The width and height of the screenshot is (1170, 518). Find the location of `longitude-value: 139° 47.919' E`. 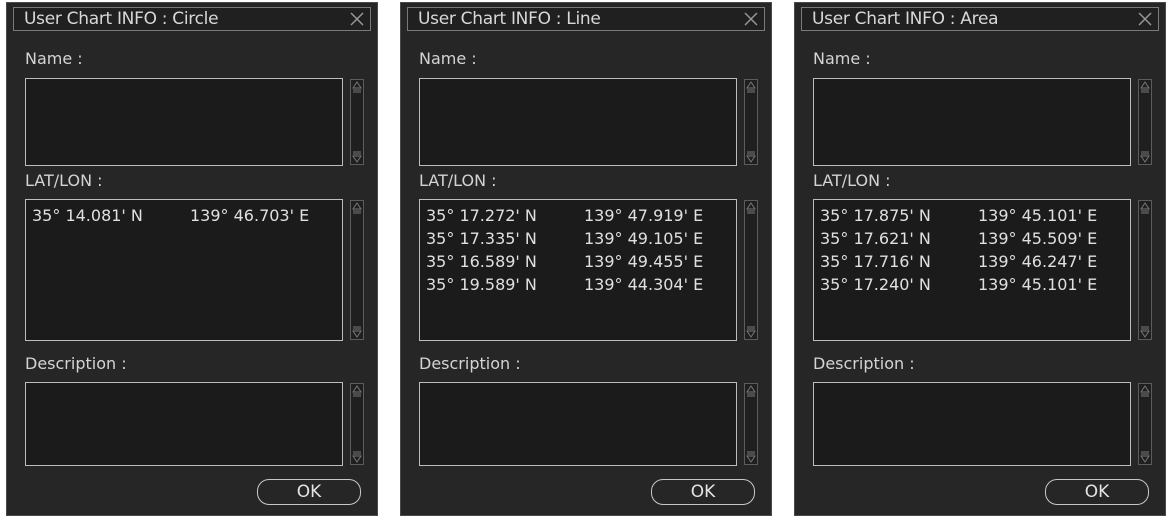

longitude-value: 139° 47.919' E is located at coordinates (644, 215).